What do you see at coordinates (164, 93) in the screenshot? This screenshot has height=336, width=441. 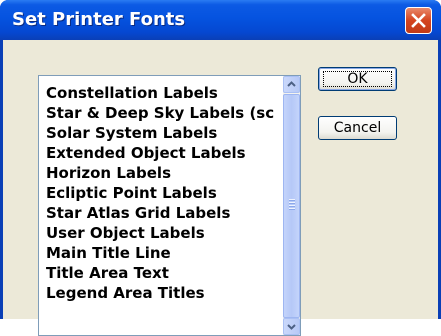 I see `list-item: Constellation Labels` at bounding box center [164, 93].